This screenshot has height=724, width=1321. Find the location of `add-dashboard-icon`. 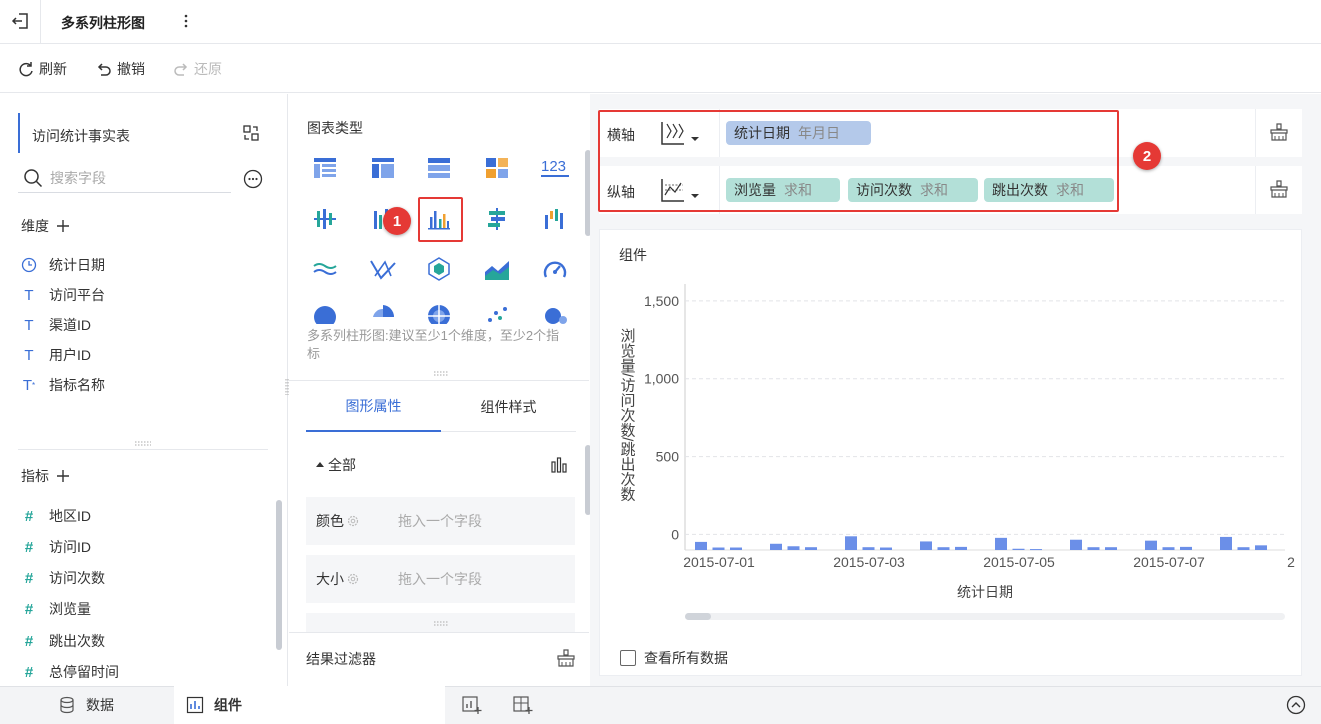

add-dashboard-icon is located at coordinates (523, 705).